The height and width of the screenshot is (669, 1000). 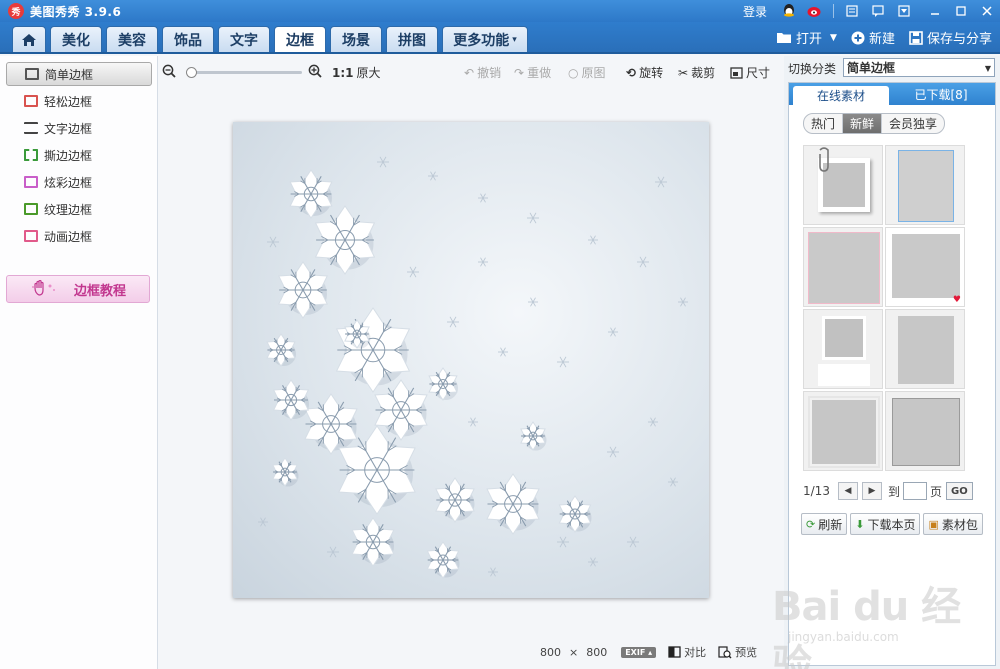 I want to click on tab-scene: 场景, so click(x=356, y=39).